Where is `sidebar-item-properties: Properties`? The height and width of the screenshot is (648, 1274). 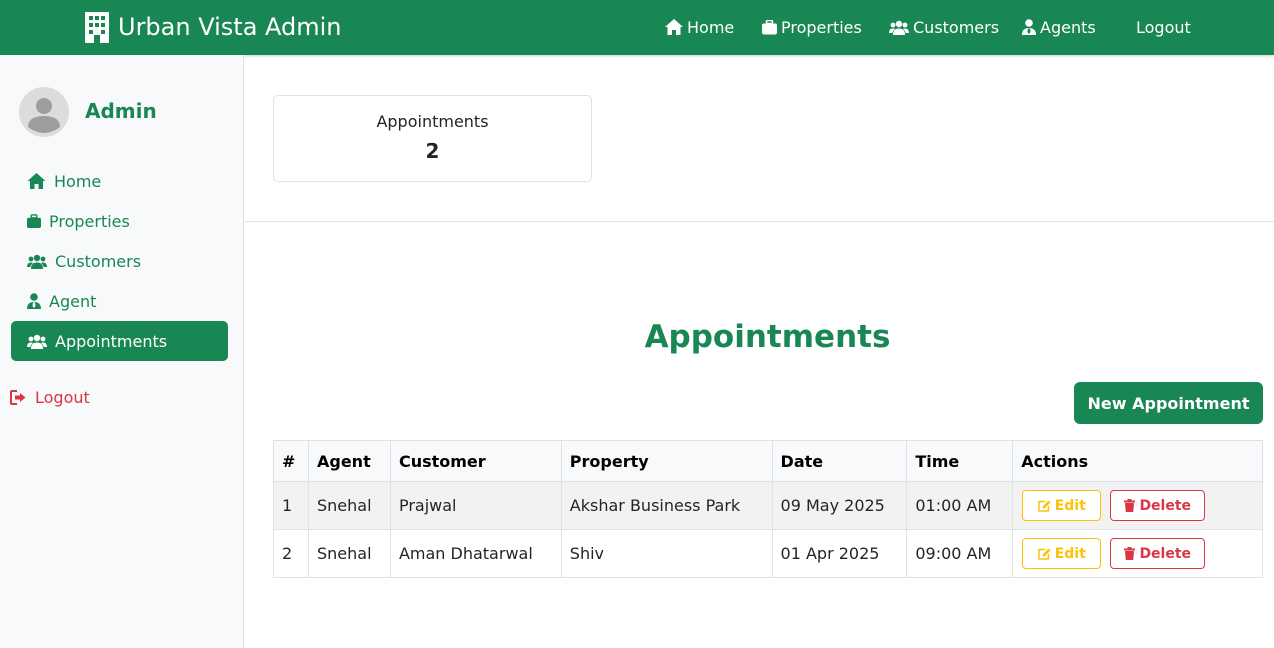
sidebar-item-properties: Properties is located at coordinates (119, 221).